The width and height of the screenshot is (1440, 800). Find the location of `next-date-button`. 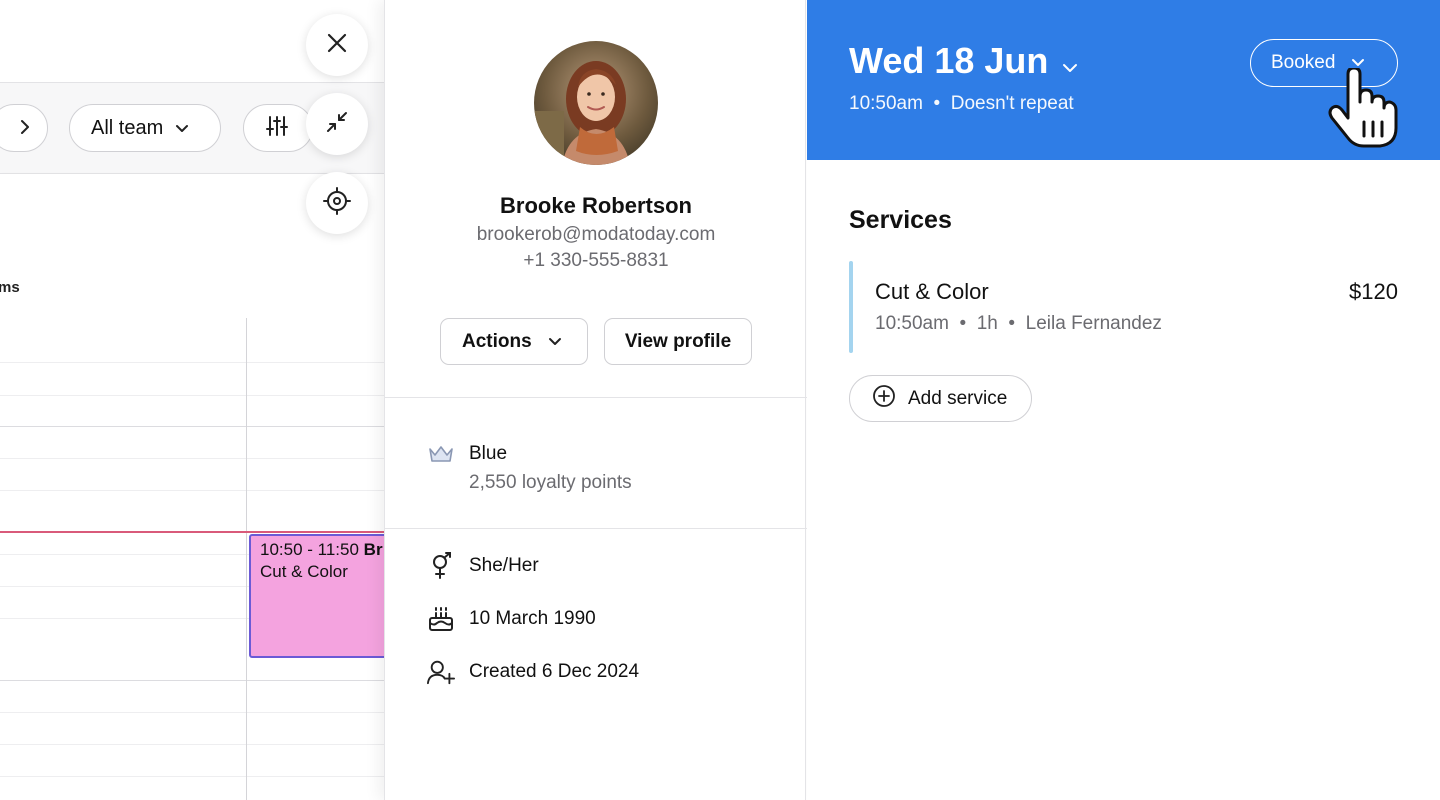

next-date-button is located at coordinates (24, 128).